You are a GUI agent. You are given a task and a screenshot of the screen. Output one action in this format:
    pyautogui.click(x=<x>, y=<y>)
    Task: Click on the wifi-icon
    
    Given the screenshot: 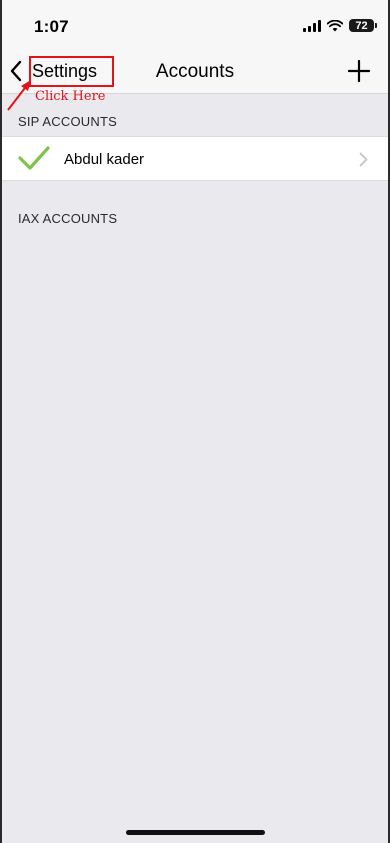 What is the action you would take?
    pyautogui.click(x=335, y=25)
    